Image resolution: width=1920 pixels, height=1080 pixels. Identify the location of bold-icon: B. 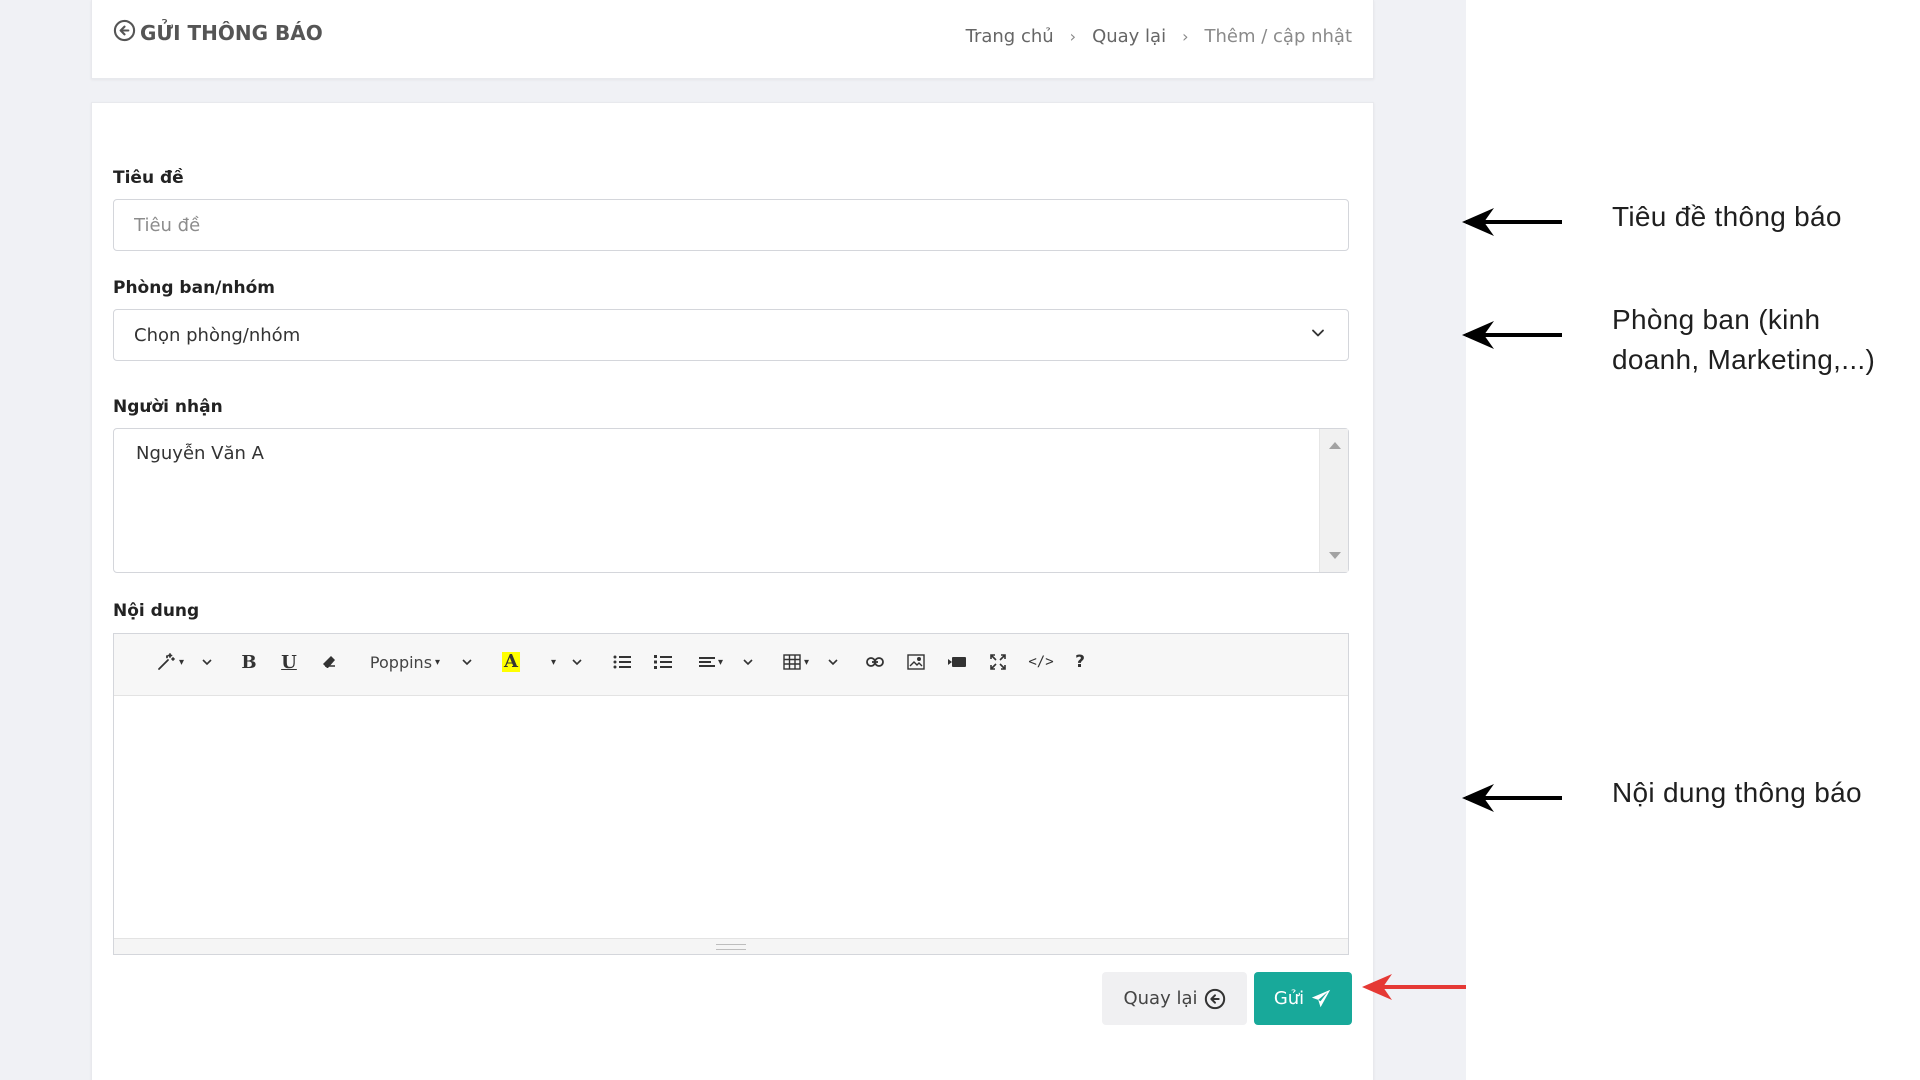
(249, 662).